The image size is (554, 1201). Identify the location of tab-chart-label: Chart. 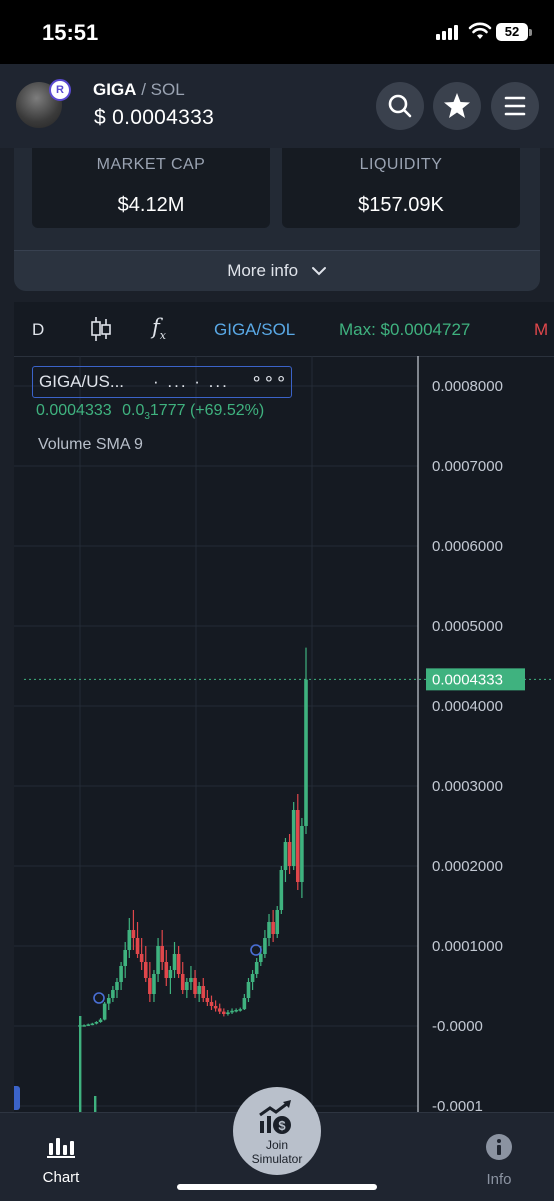
(61, 1177).